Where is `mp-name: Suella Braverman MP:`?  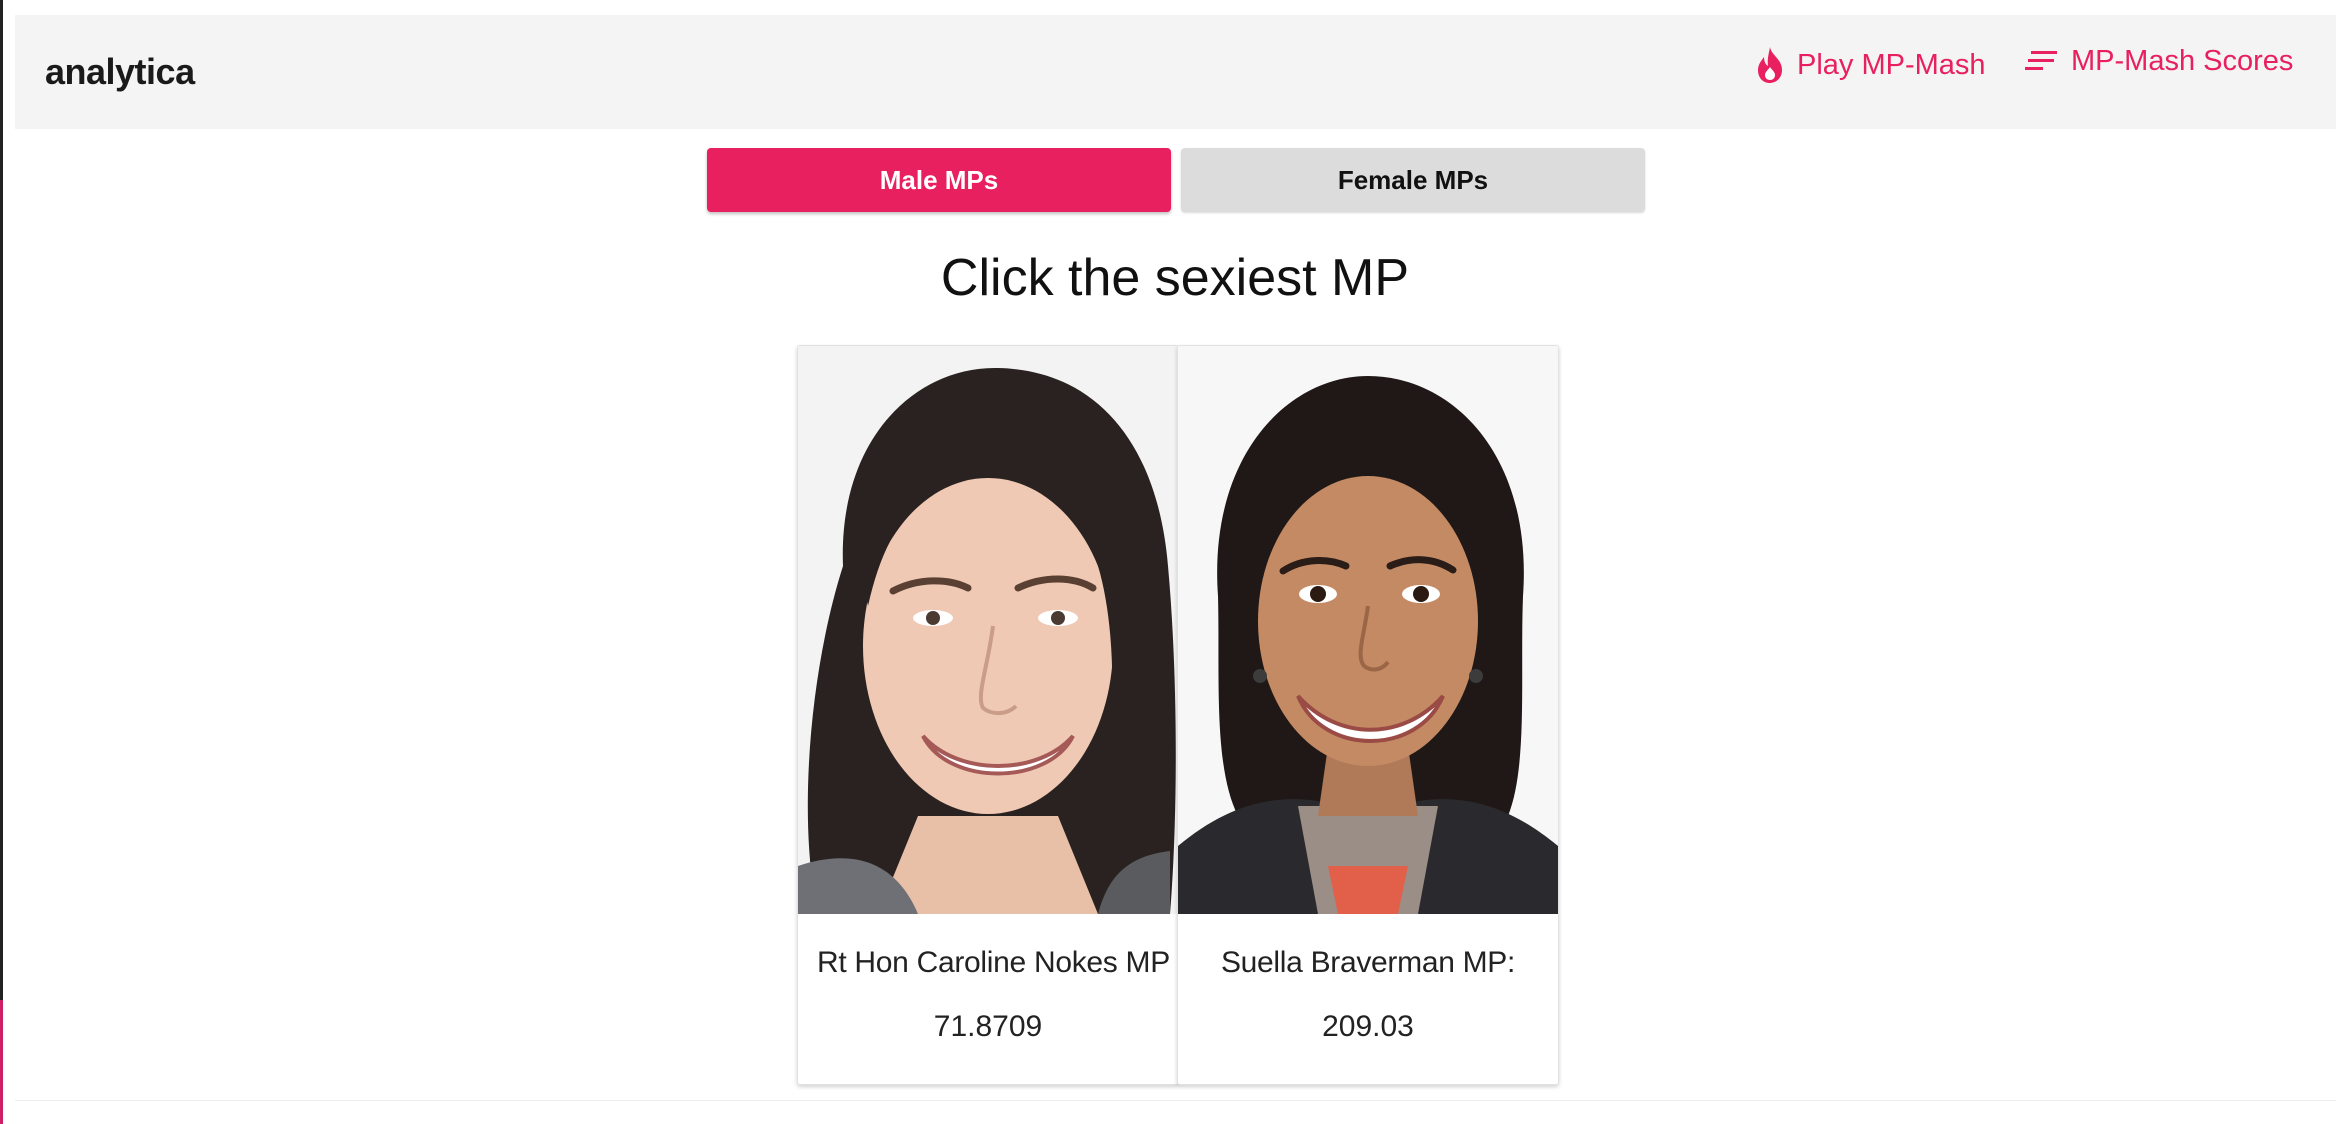
mp-name: Suella Braverman MP: is located at coordinates (1368, 962).